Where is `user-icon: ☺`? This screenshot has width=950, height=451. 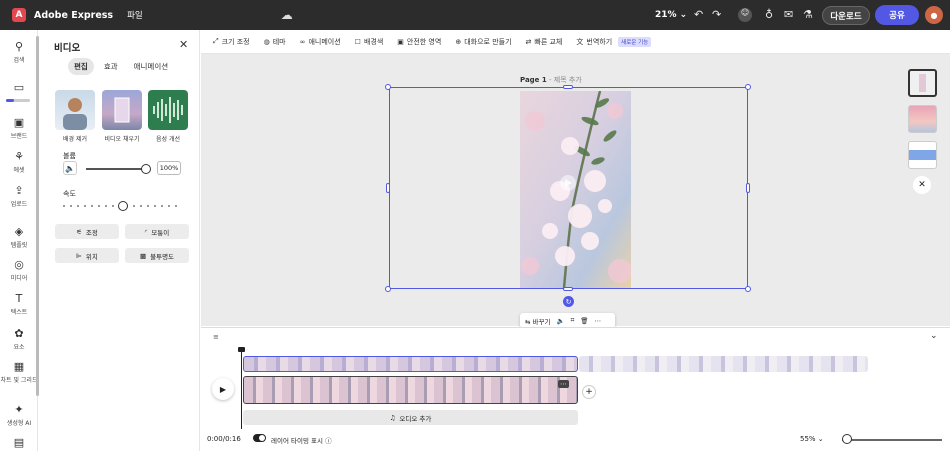 user-icon: ☺ is located at coordinates (745, 15).